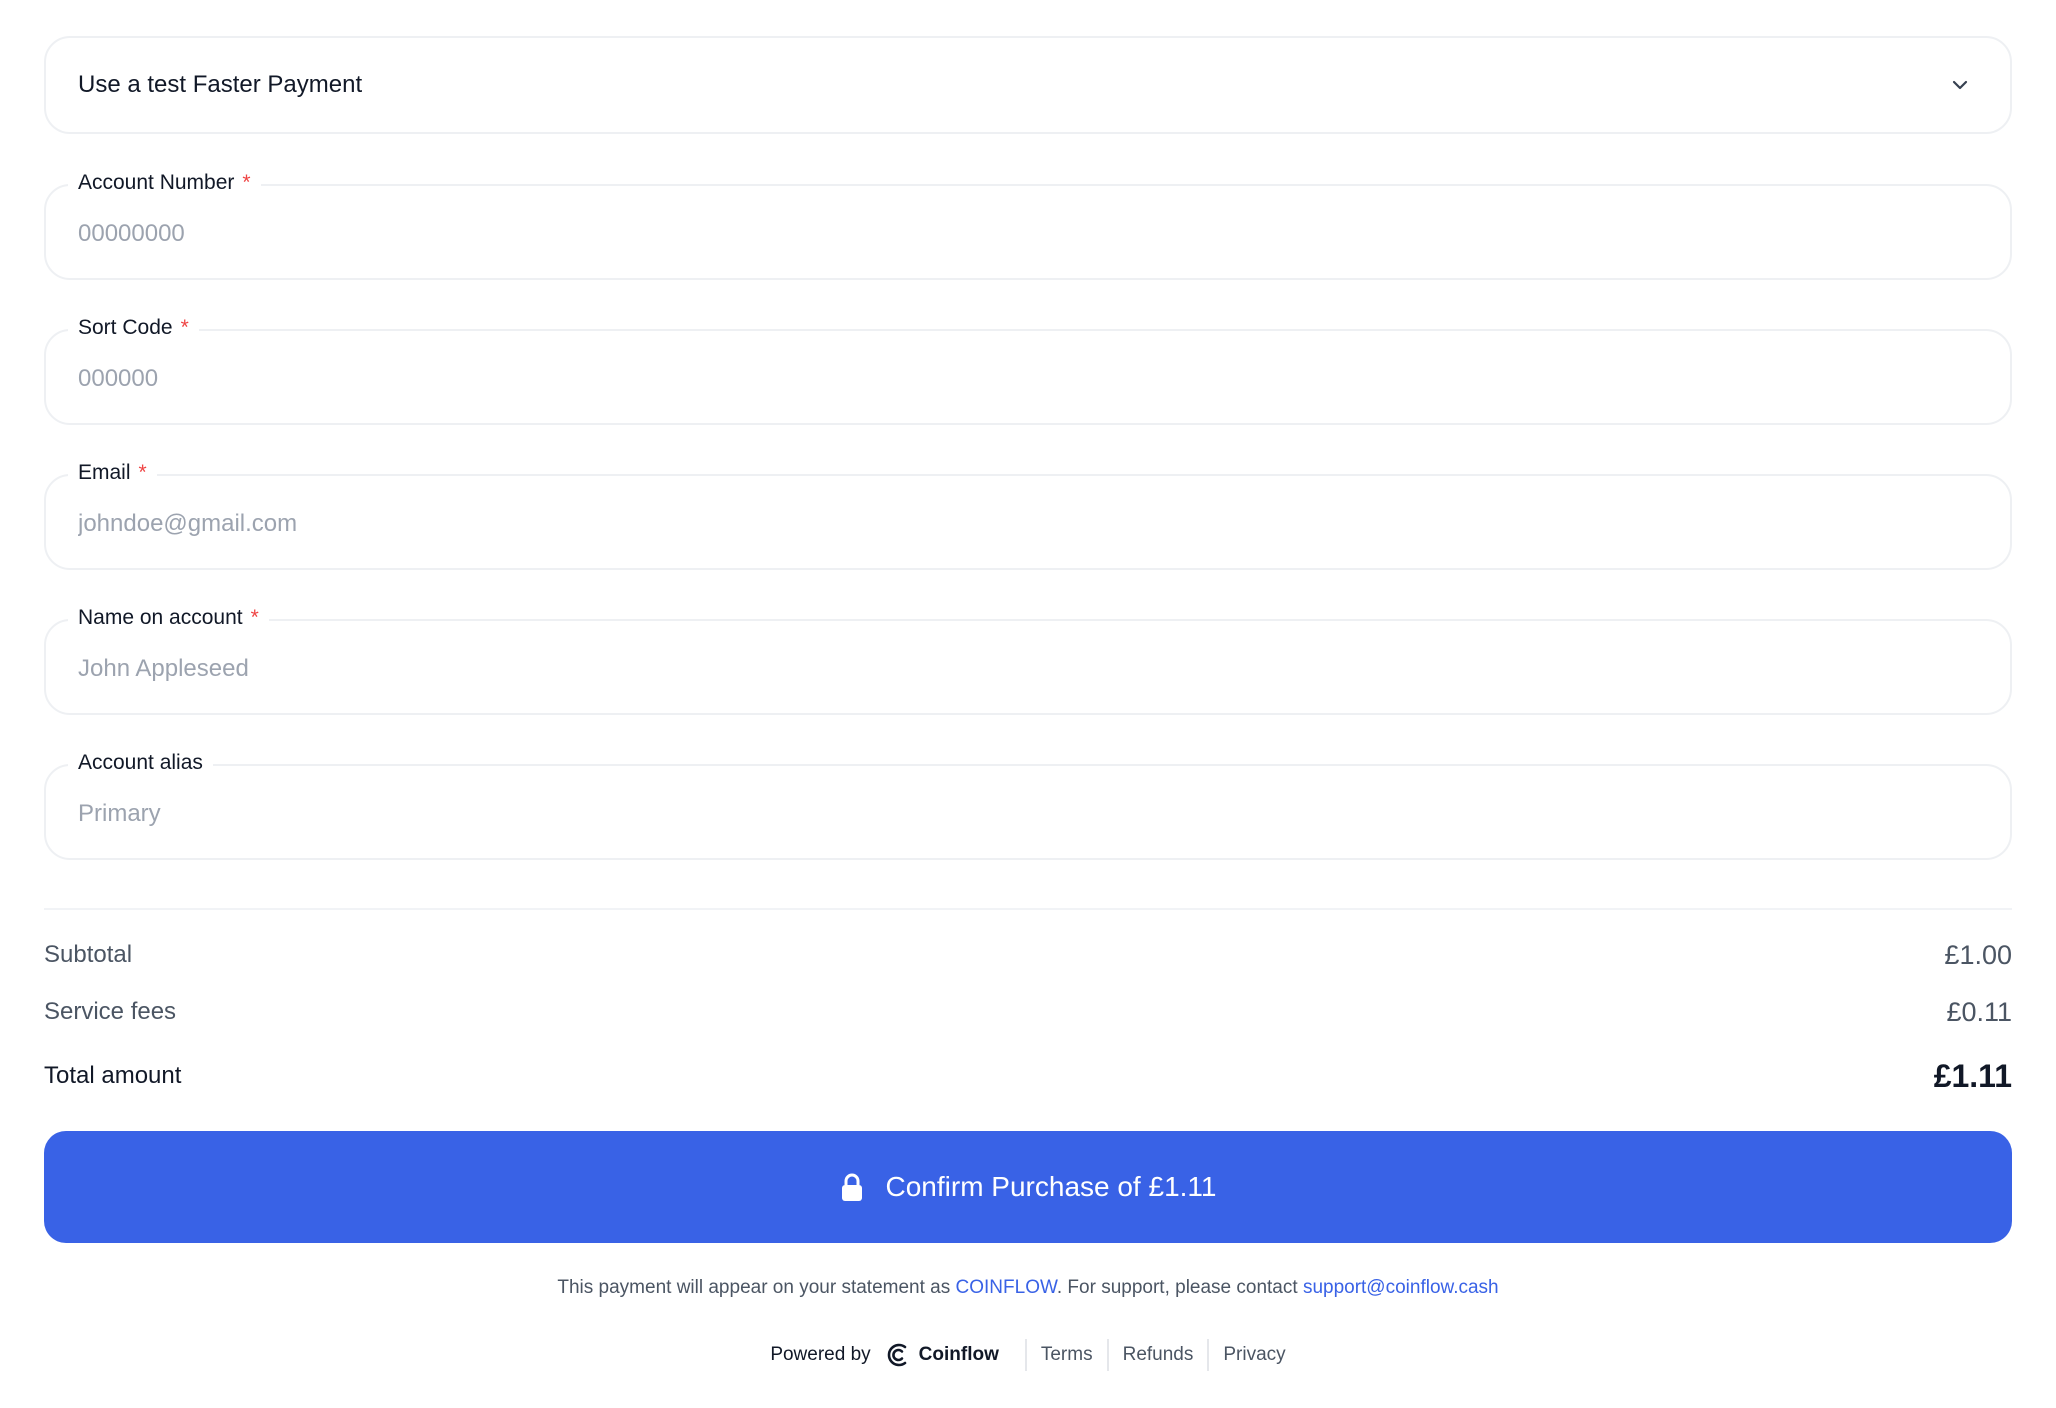 The width and height of the screenshot is (2056, 1408). What do you see at coordinates (820, 1354) in the screenshot?
I see `powered-by-label: Powered by` at bounding box center [820, 1354].